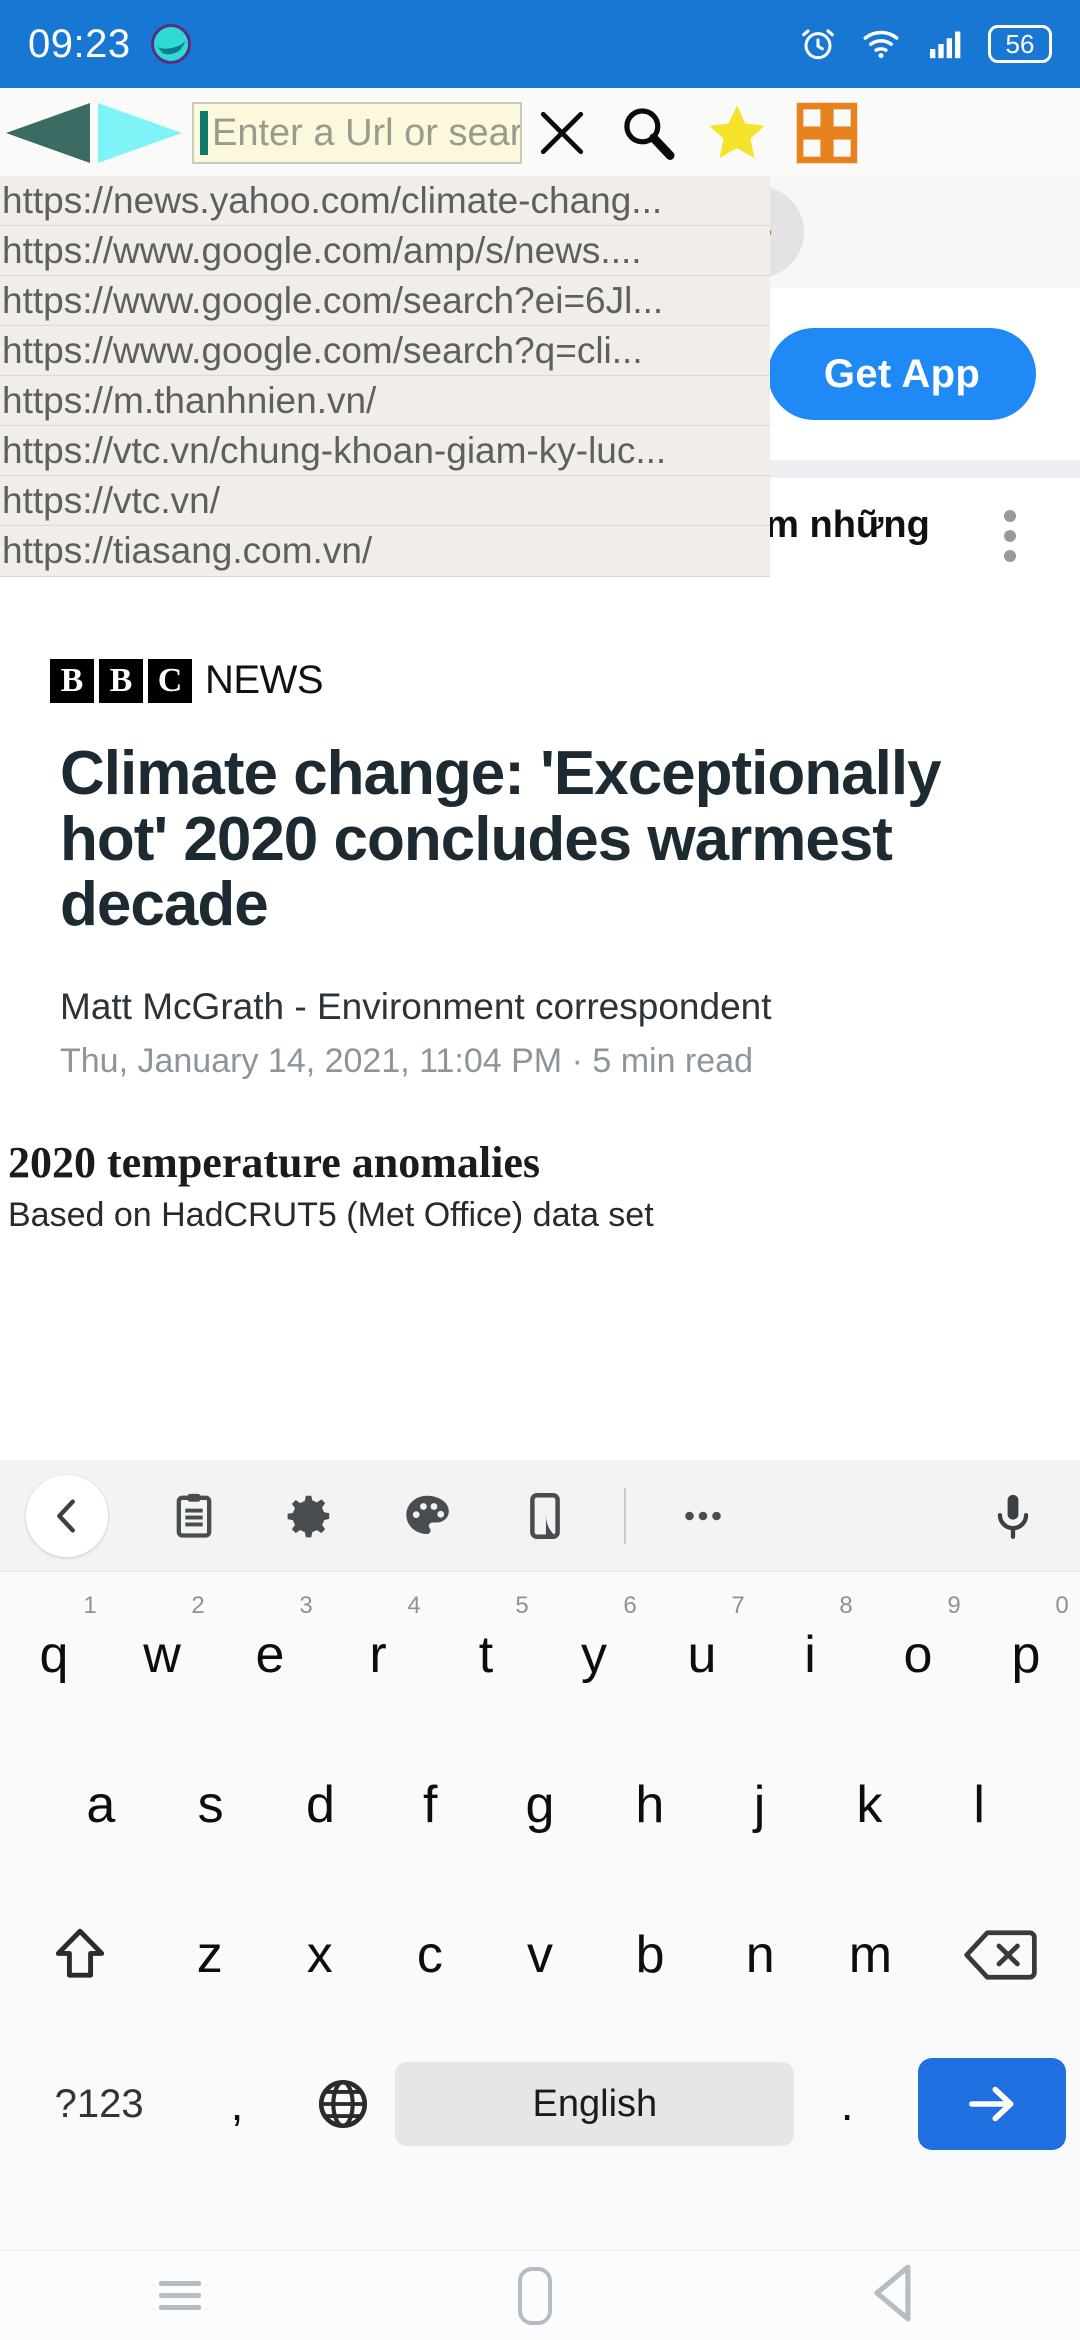 This screenshot has height=2340, width=1080. What do you see at coordinates (90, 1605) in the screenshot?
I see `key-alt-number: 1` at bounding box center [90, 1605].